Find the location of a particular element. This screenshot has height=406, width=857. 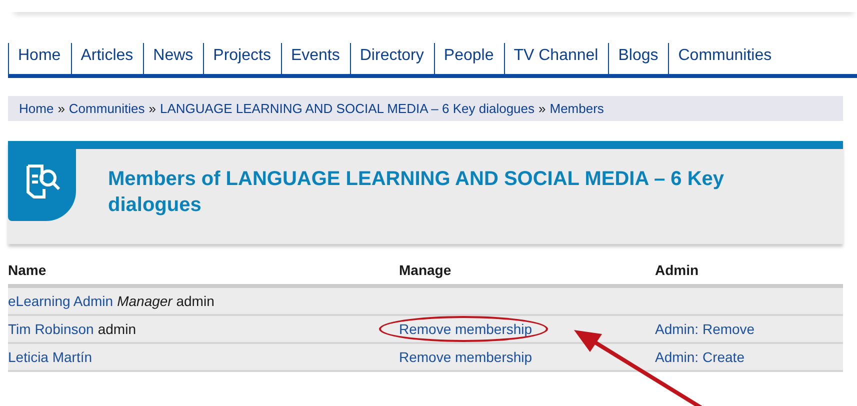

nav-tab: Articles is located at coordinates (107, 58).